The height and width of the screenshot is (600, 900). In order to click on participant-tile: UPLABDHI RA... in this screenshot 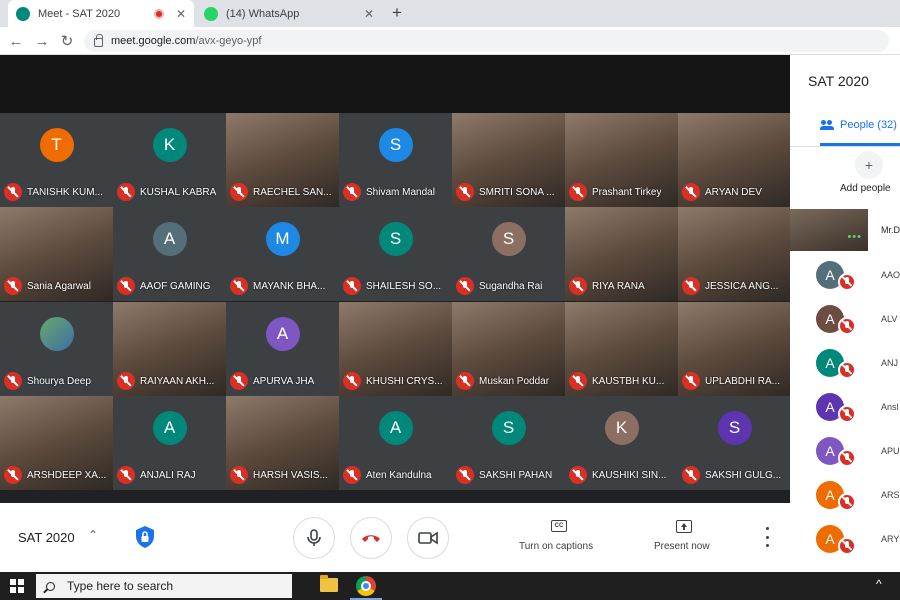, I will do `click(734, 349)`.